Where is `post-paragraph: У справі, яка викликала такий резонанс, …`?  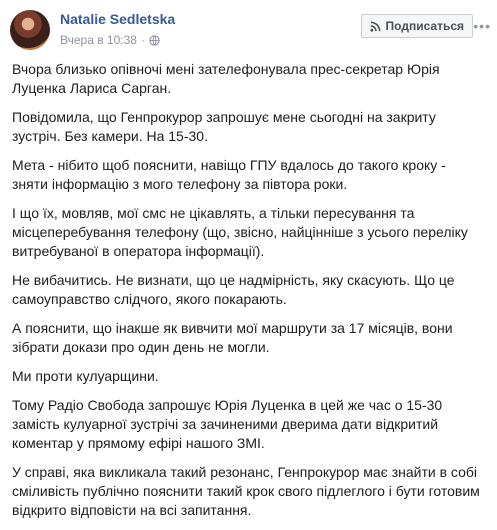
post-paragraph: У справі, яка викликала такий резонанс, … is located at coordinates (246, 491).